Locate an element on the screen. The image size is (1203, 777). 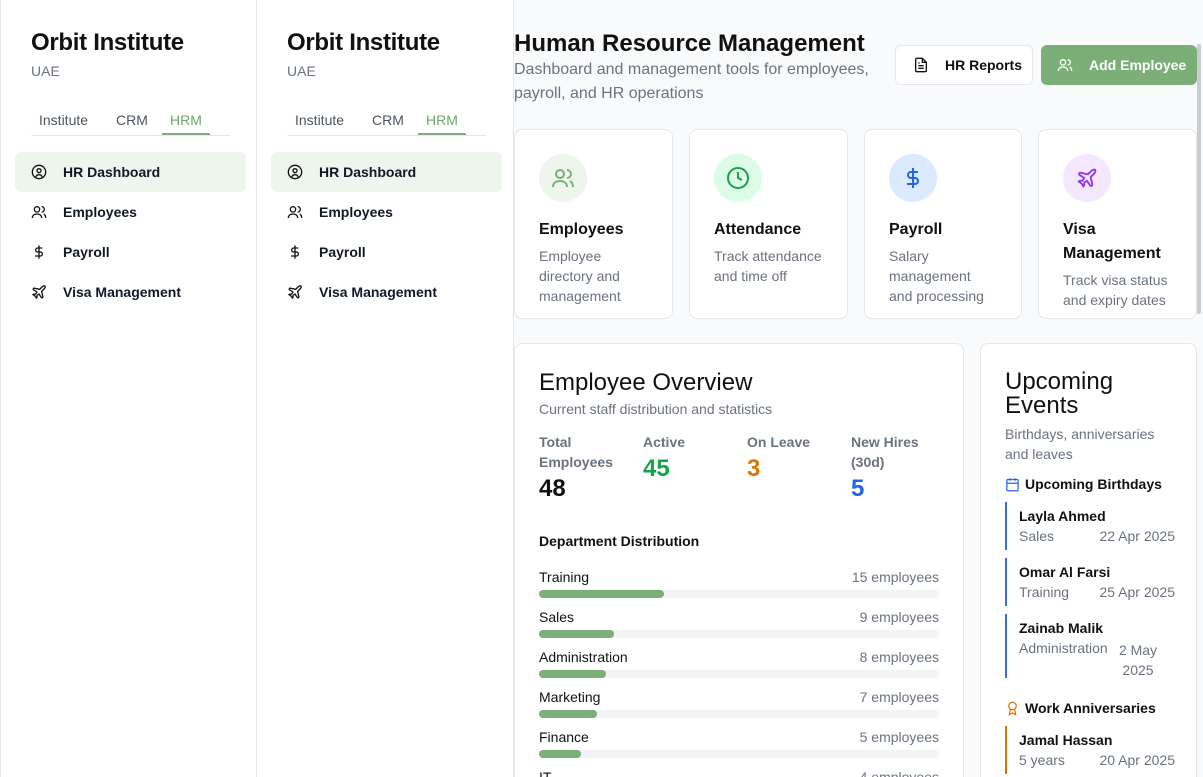
card-title: Payroll is located at coordinates (916, 229).